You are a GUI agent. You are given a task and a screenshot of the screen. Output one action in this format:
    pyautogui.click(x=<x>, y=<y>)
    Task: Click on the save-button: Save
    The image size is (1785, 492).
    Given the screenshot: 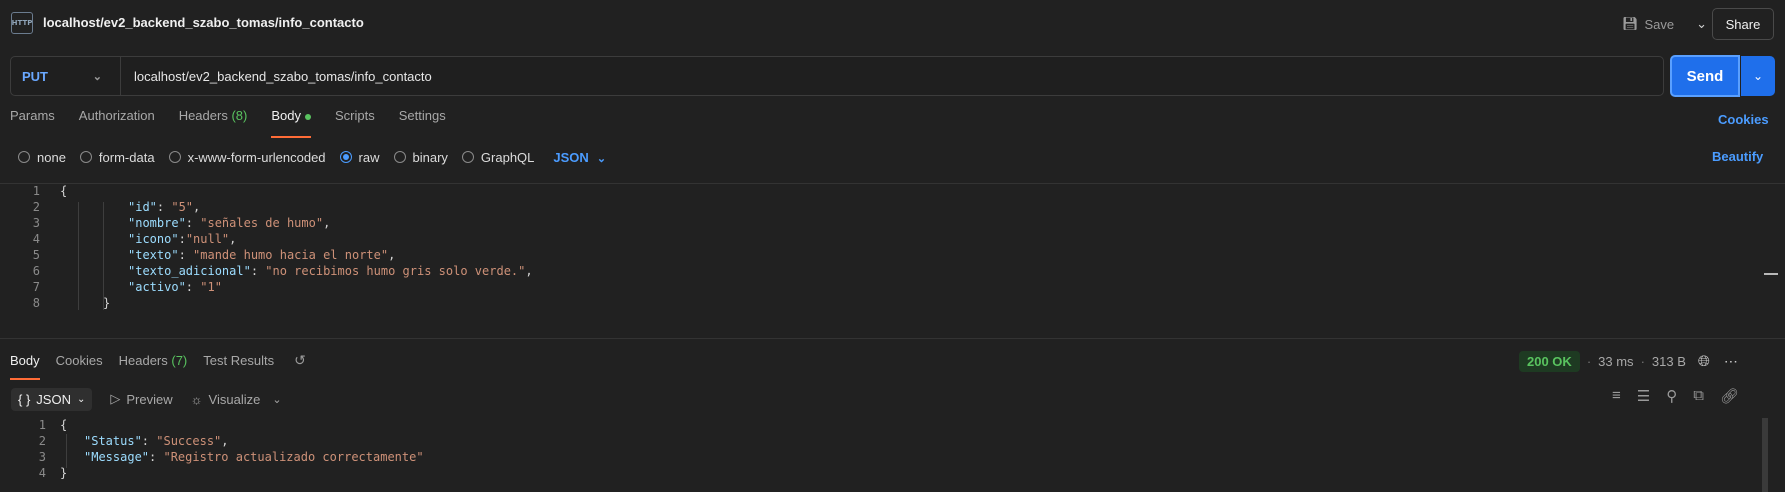 What is the action you would take?
    pyautogui.click(x=1660, y=24)
    